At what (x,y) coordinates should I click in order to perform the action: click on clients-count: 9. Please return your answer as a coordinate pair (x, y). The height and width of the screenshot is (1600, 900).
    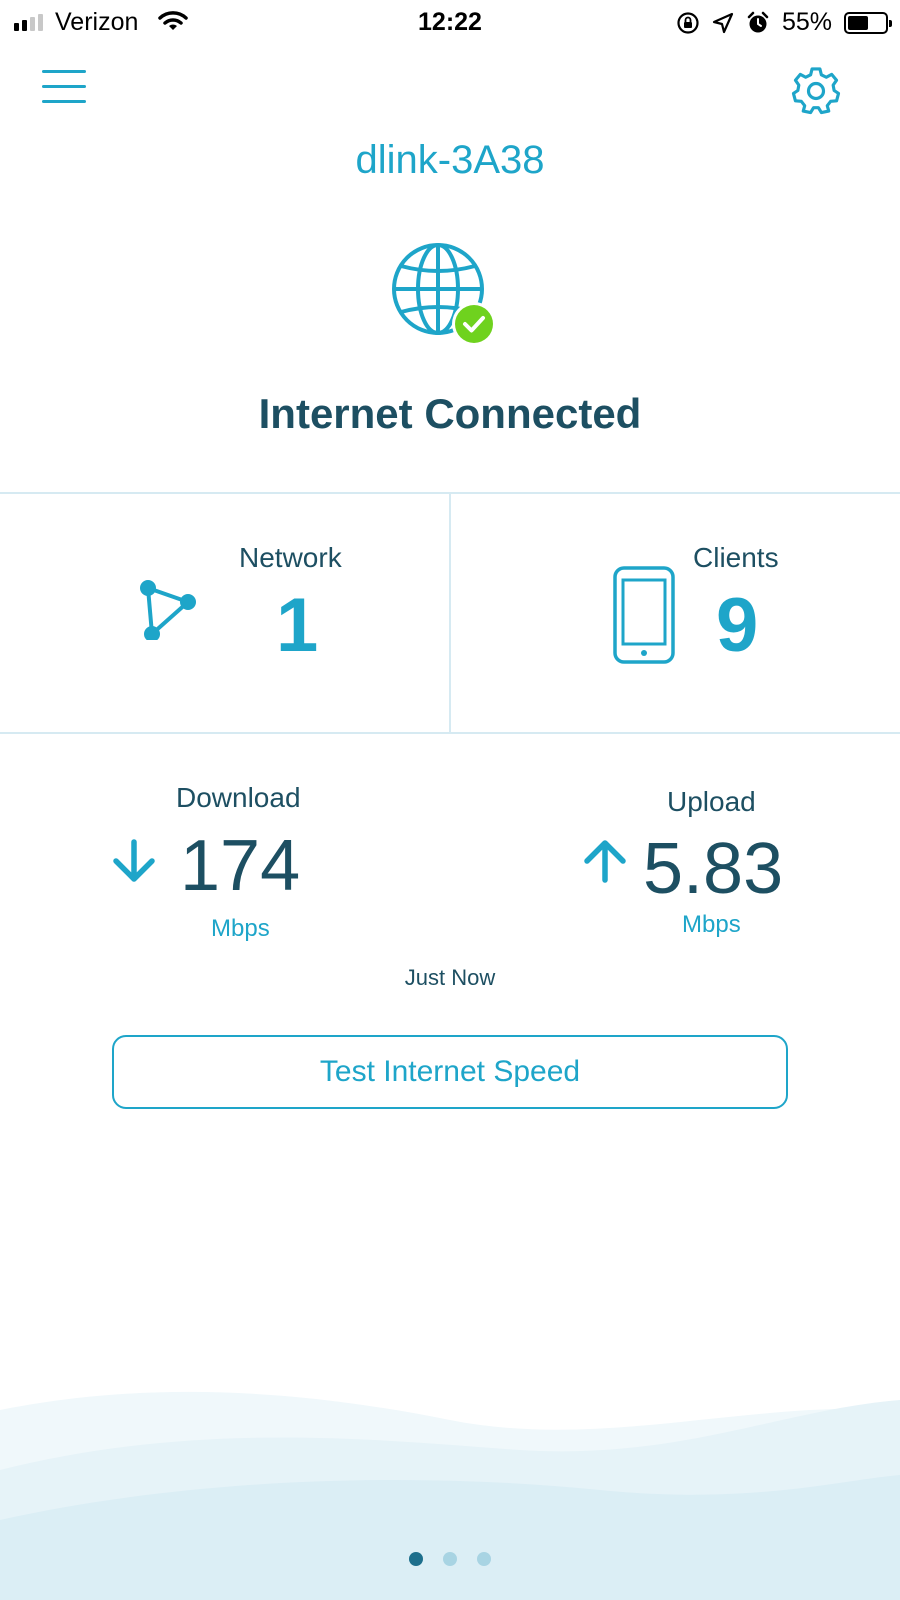
    Looking at the image, I should click on (737, 625).